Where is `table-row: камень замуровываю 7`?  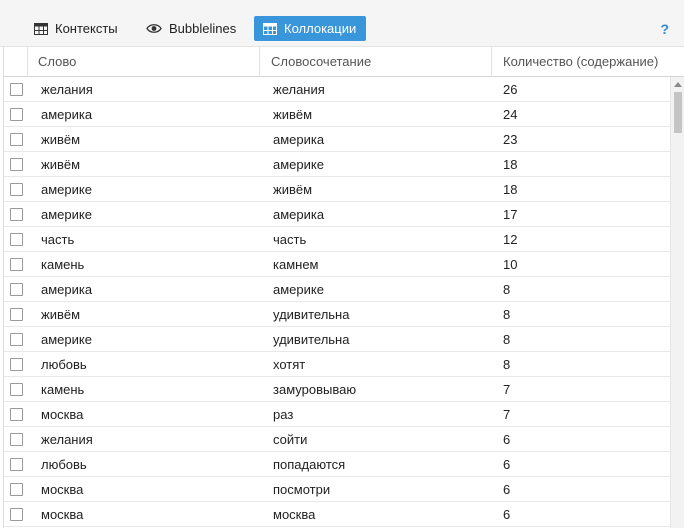
table-row: камень замуровываю 7 is located at coordinates (337, 389).